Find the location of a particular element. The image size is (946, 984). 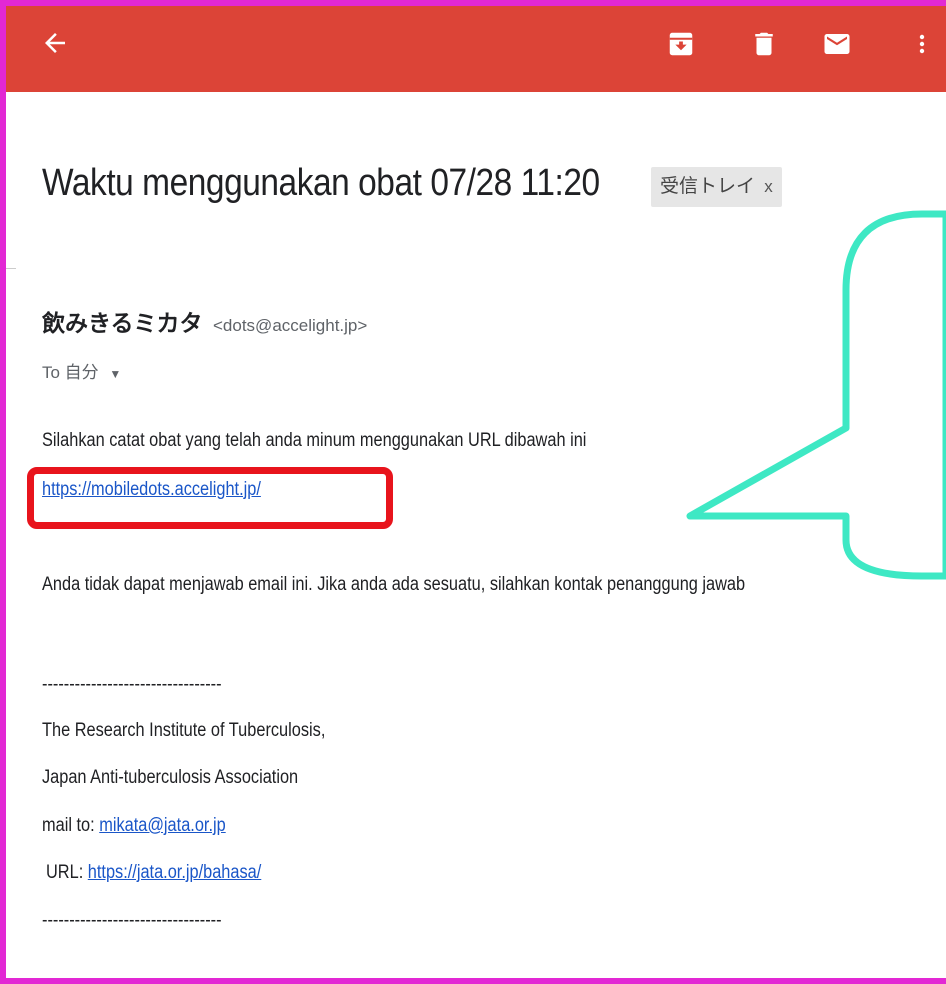

back-arrow-icon is located at coordinates (55, 43).